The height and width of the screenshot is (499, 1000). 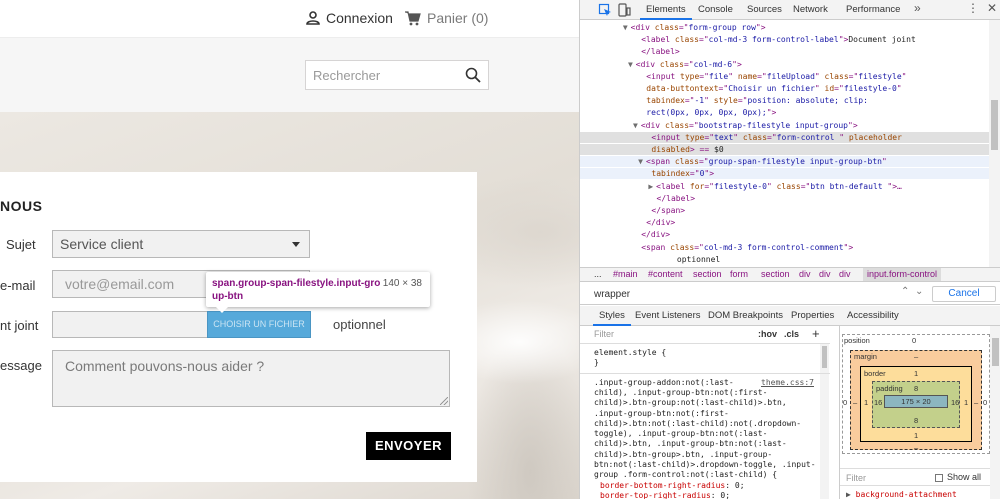 What do you see at coordinates (707, 455) in the screenshot?
I see `css-rule-line: child)>.btn-group>.btn, .input-group-` at bounding box center [707, 455].